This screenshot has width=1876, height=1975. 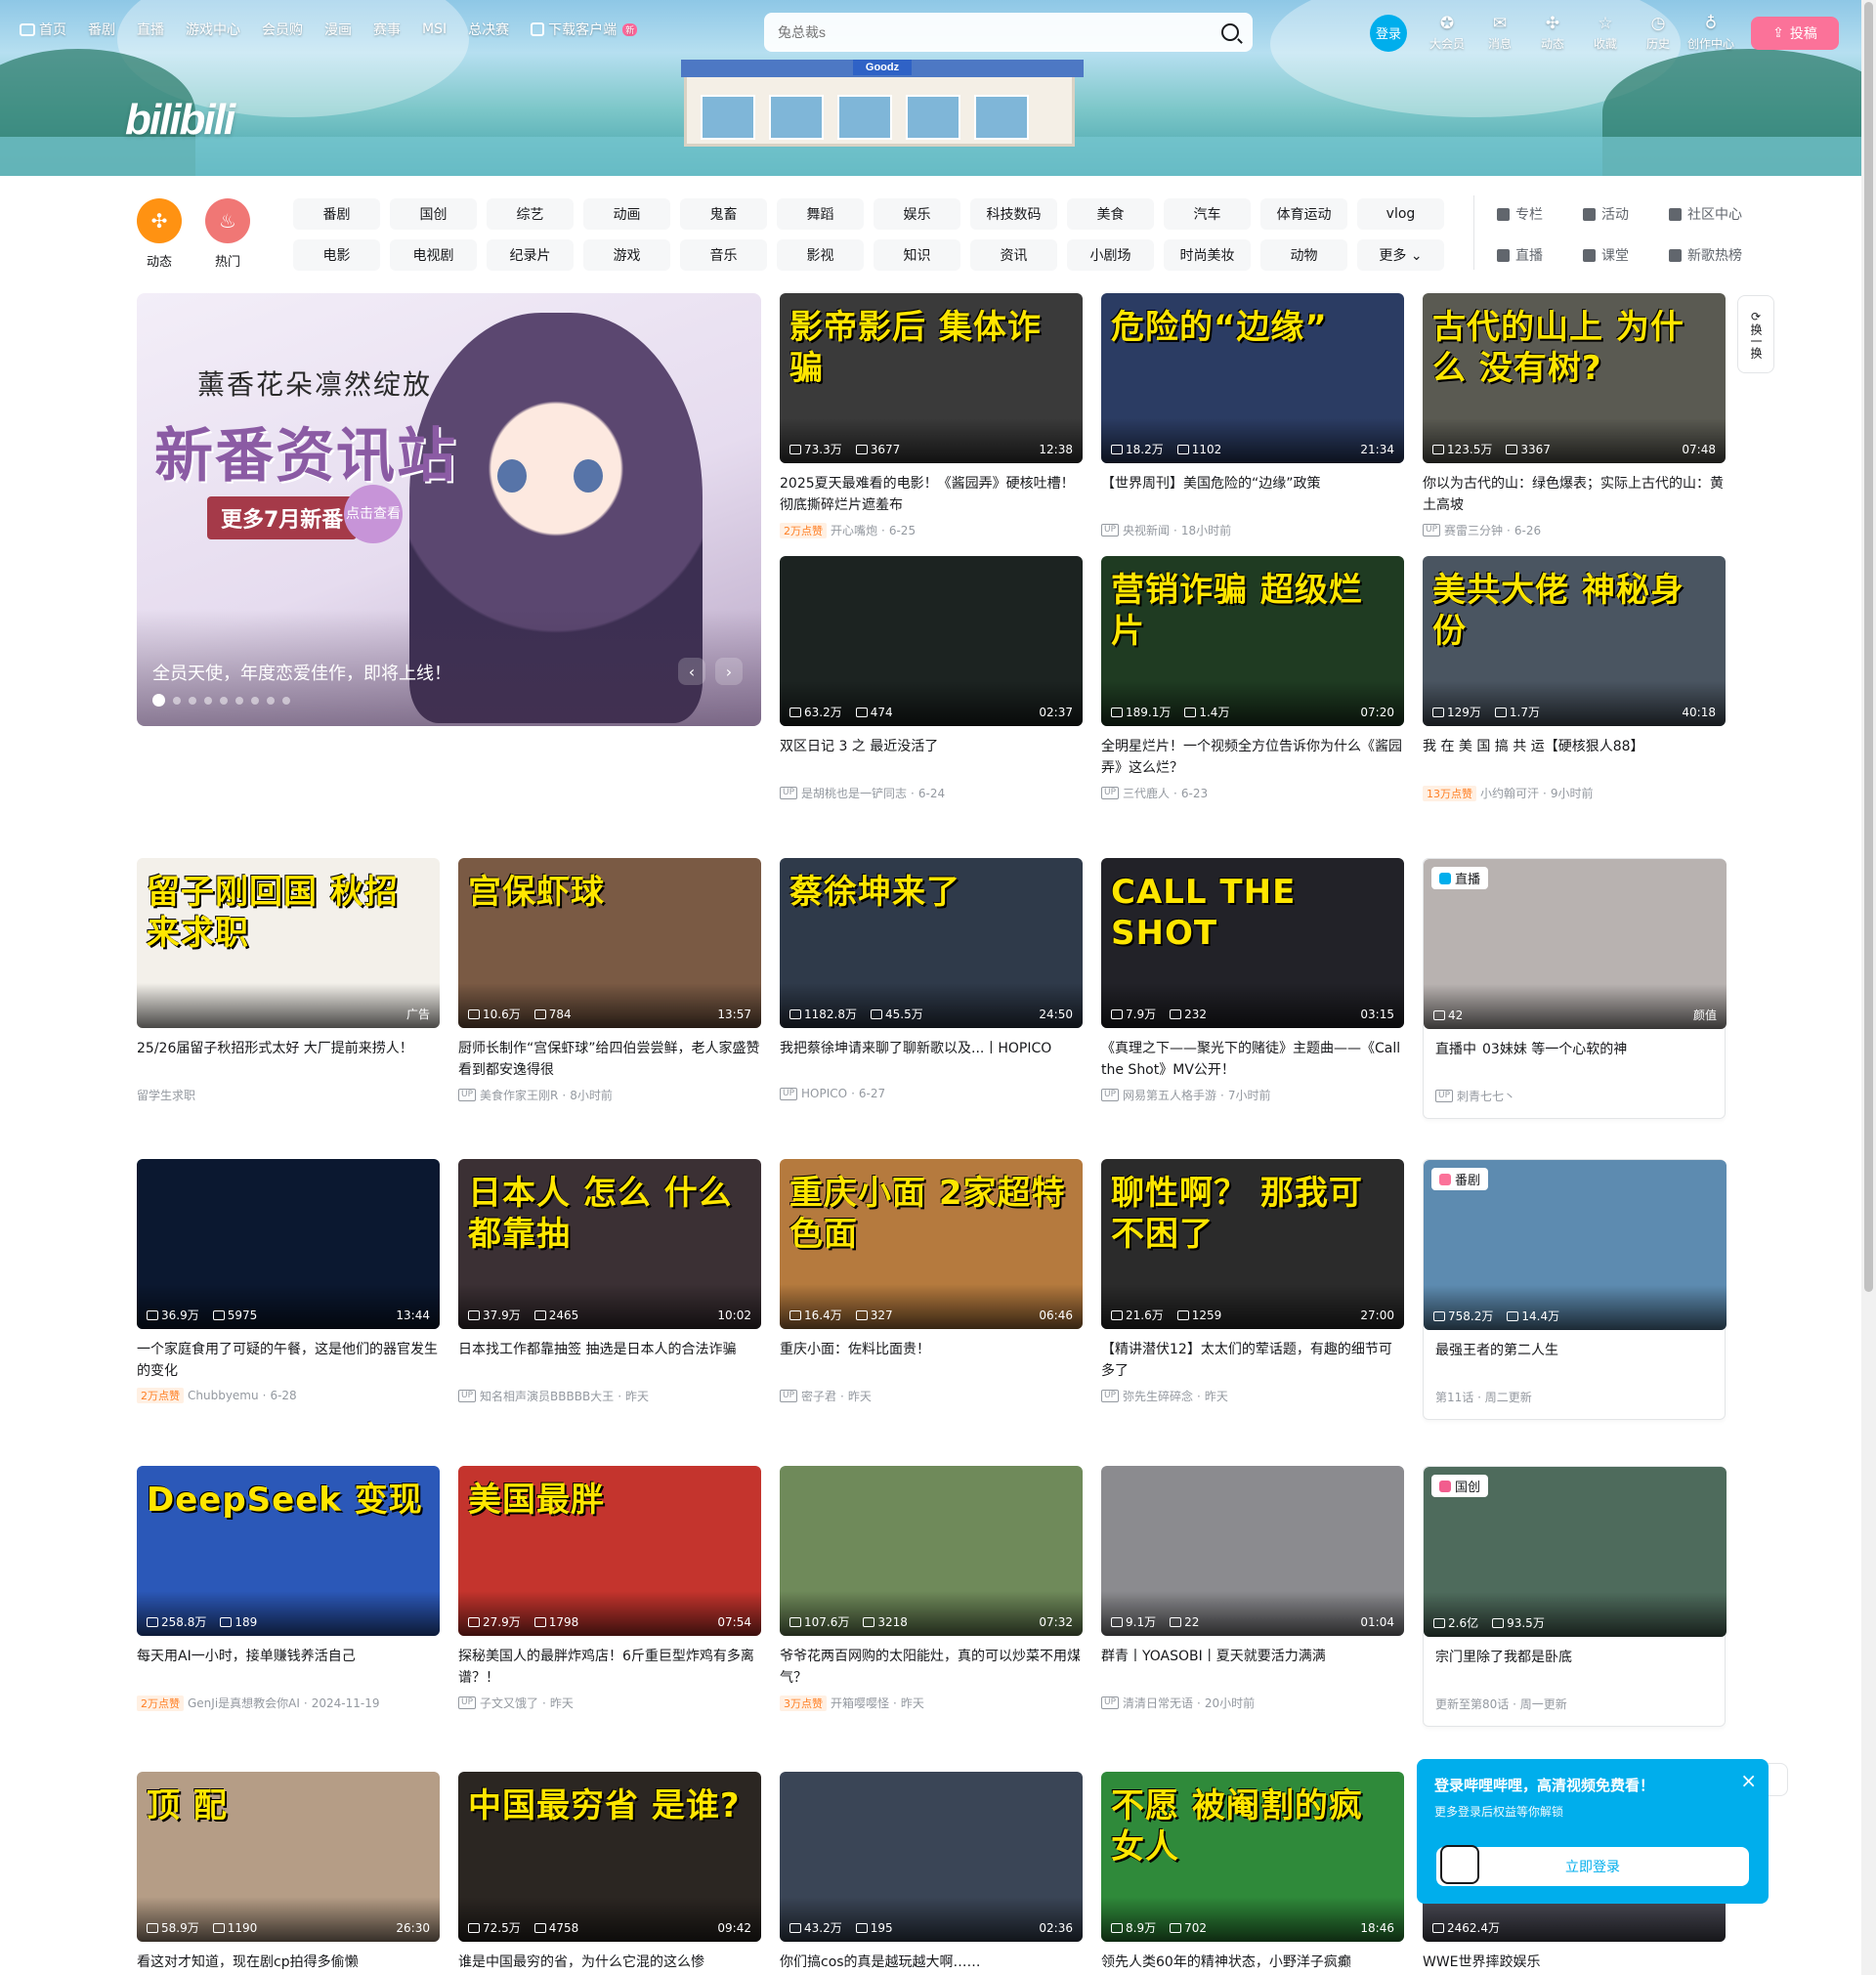 What do you see at coordinates (288, 1964) in the screenshot?
I see `video-title: 看这对才知道，现在剧cp拍得多偷懒` at bounding box center [288, 1964].